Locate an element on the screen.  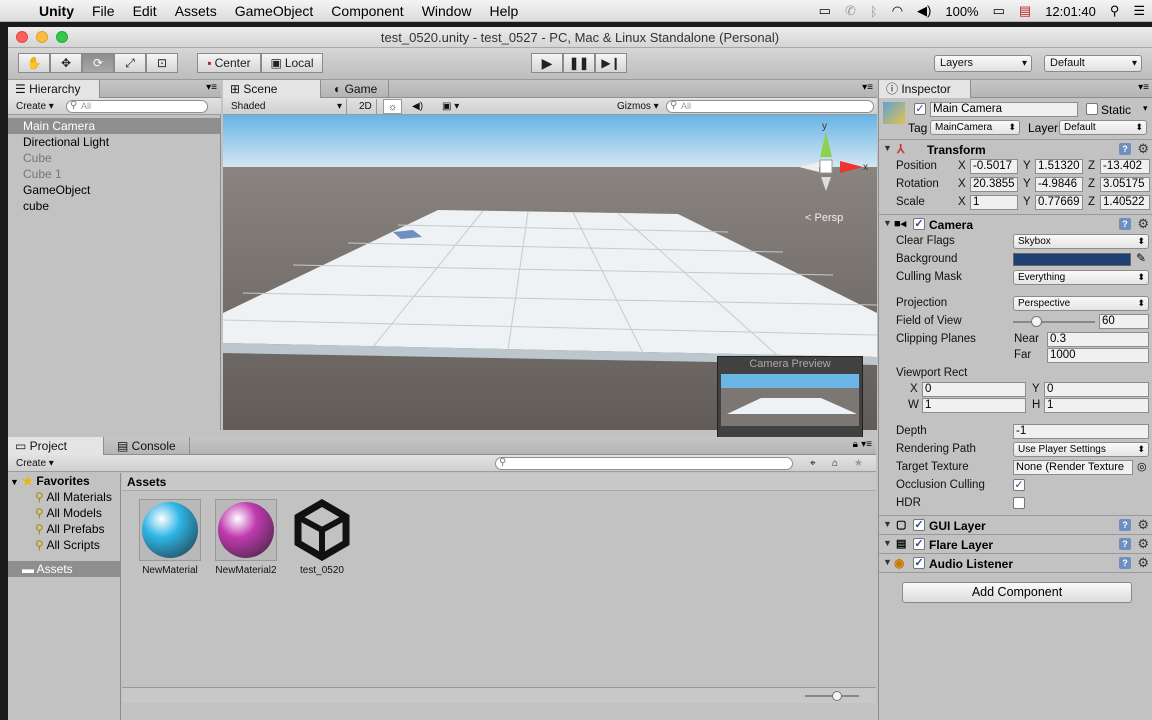
scale-x-field: 1 is located at coordinates (994, 202).